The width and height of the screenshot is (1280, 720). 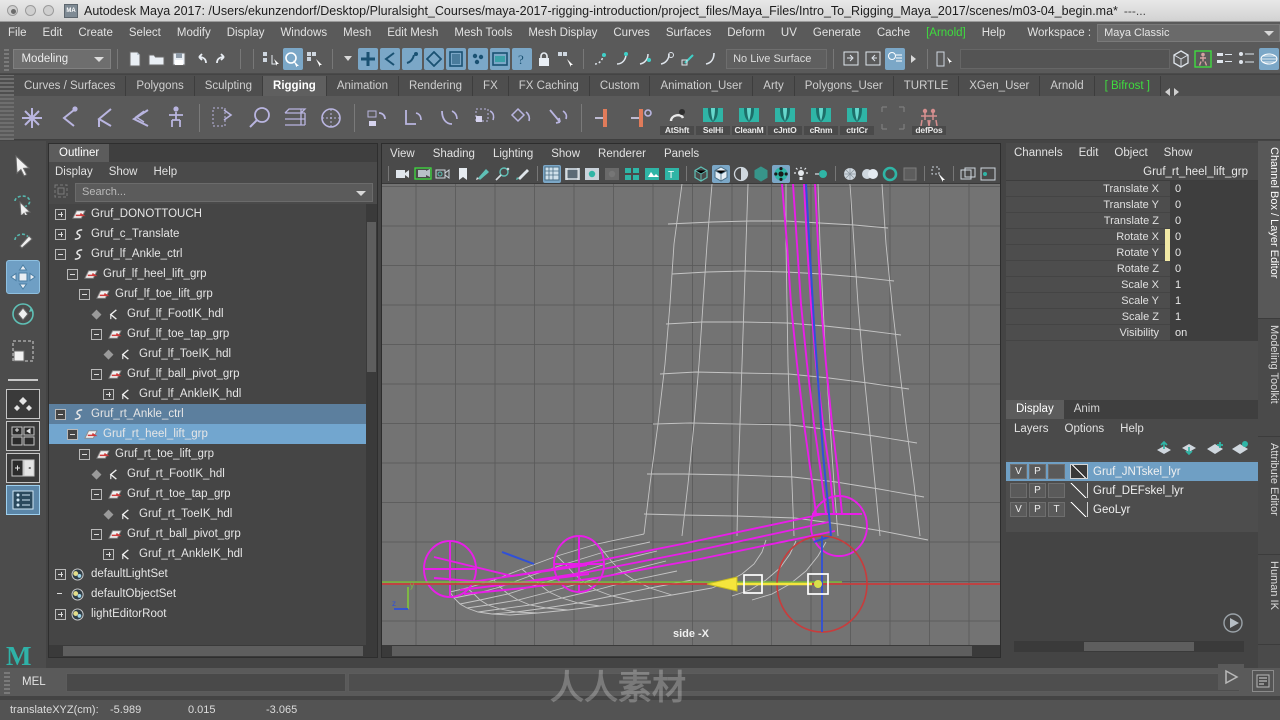 I want to click on shelf-tab-arnold: Arnold, so click(x=1067, y=86).